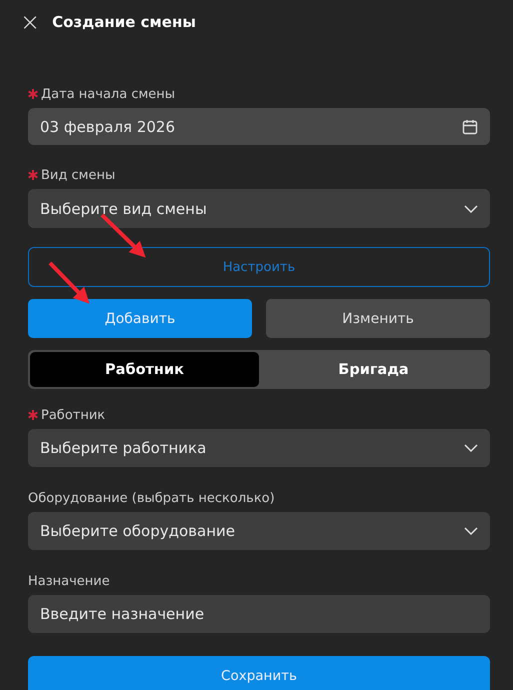 This screenshot has height=690, width=513. Describe the element at coordinates (259, 208) in the screenshot. I see `select-field: Выберите вид смены` at that location.